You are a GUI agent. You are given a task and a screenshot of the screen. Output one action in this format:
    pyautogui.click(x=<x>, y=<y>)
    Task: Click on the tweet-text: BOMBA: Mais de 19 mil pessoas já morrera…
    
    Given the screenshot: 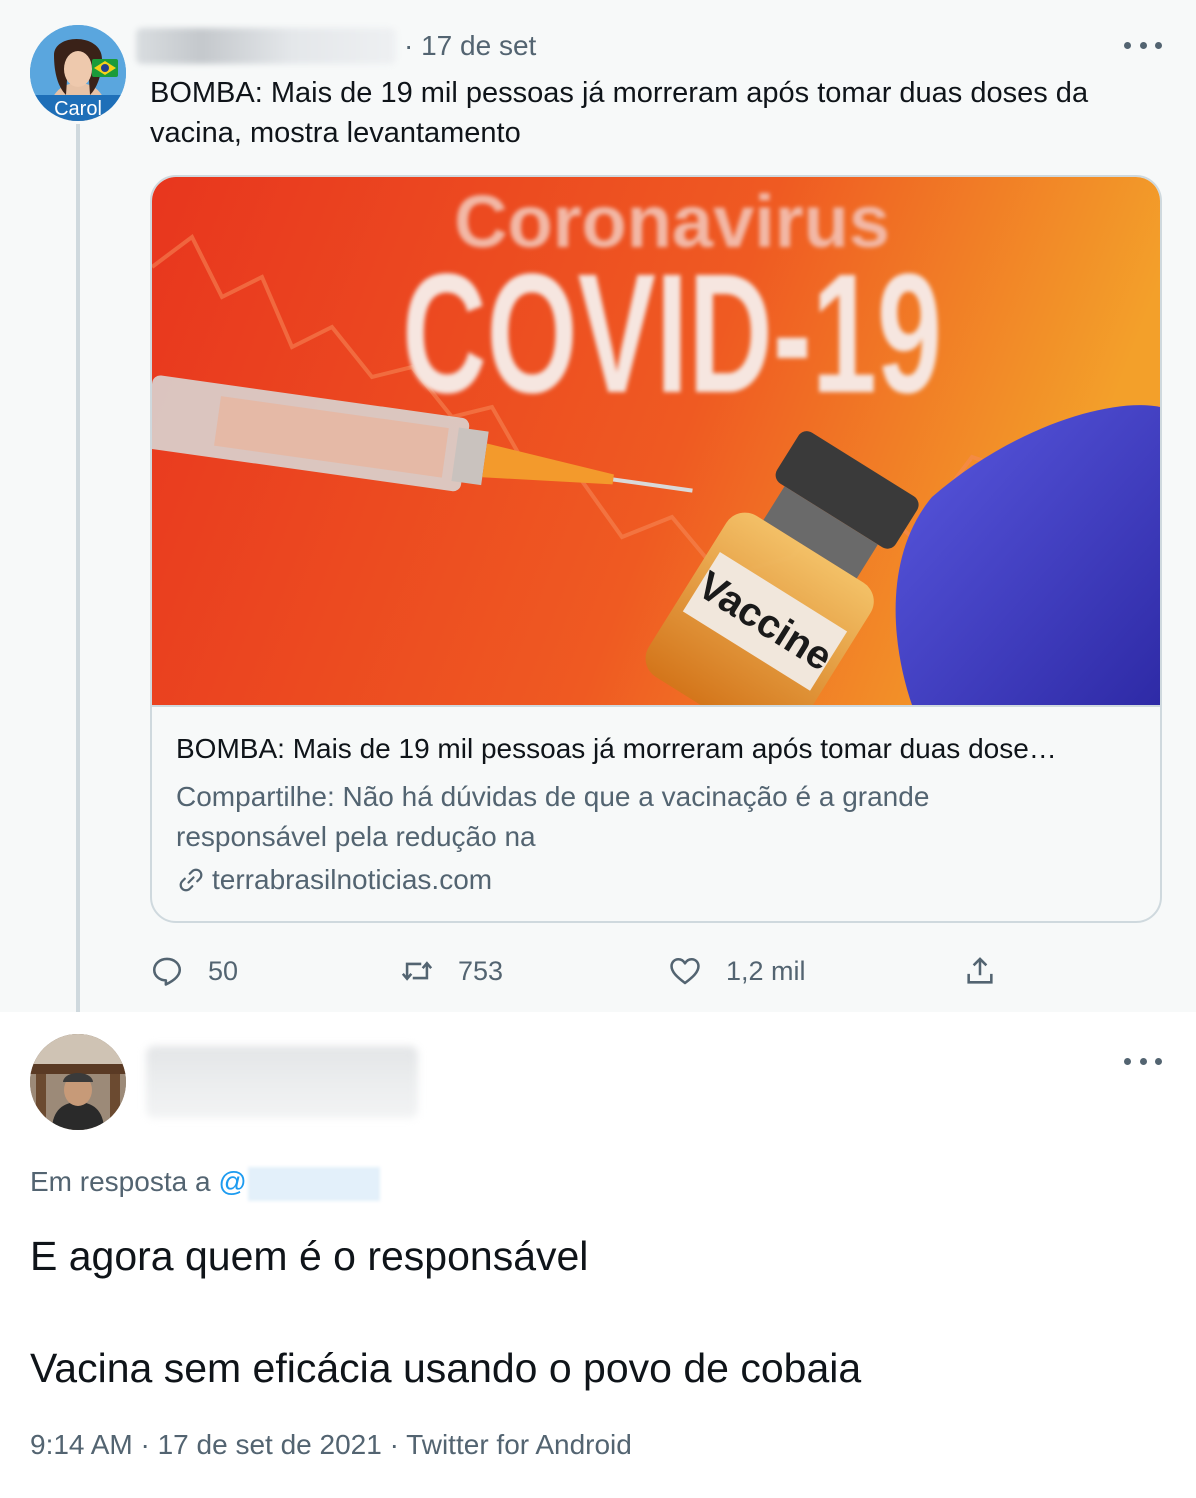 What is the action you would take?
    pyautogui.click(x=619, y=113)
    